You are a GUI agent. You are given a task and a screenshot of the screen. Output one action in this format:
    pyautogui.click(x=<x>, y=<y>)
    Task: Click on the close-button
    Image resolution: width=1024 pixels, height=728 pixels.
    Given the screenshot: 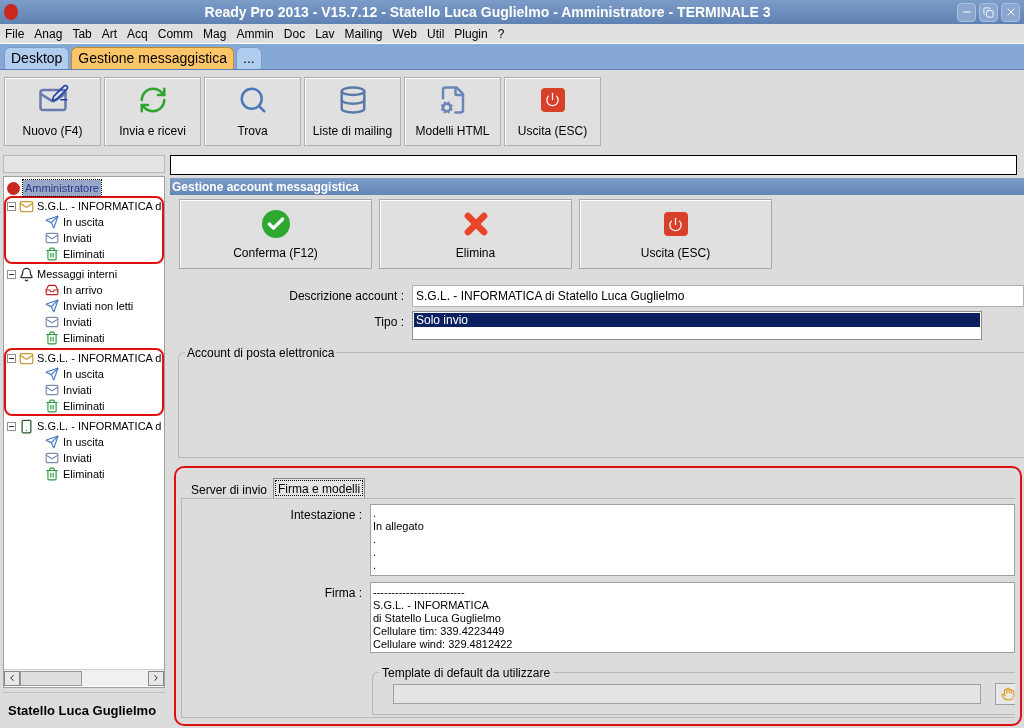 What is the action you would take?
    pyautogui.click(x=1010, y=12)
    